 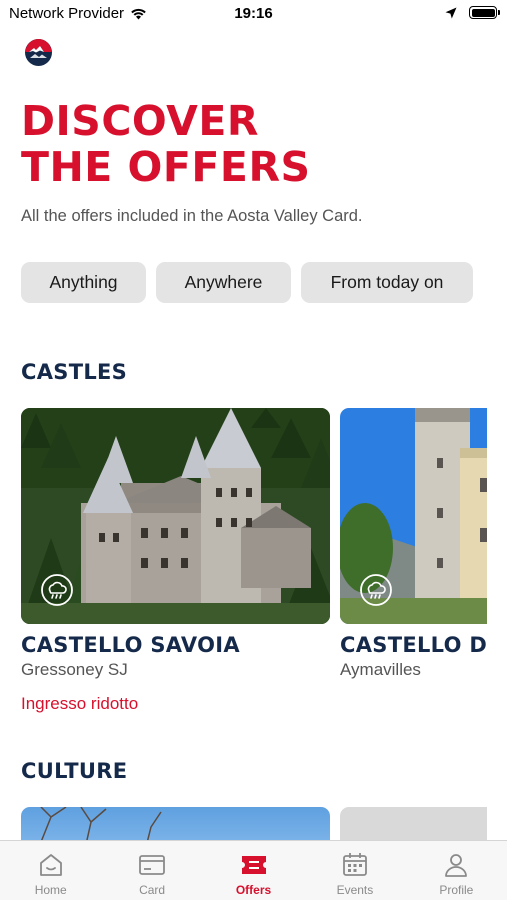 I want to click on filter-anything-button: Anything, so click(x=83, y=282).